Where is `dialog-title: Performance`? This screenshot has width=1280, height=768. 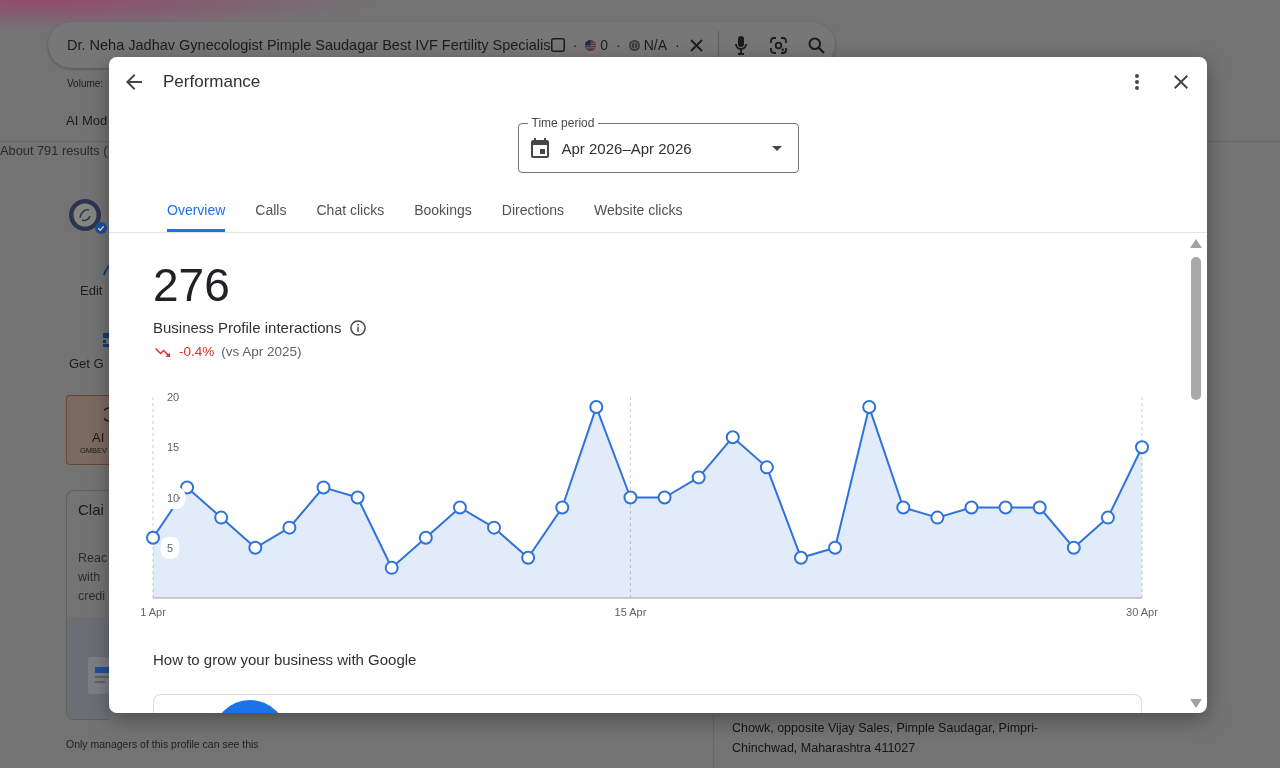 dialog-title: Performance is located at coordinates (212, 82).